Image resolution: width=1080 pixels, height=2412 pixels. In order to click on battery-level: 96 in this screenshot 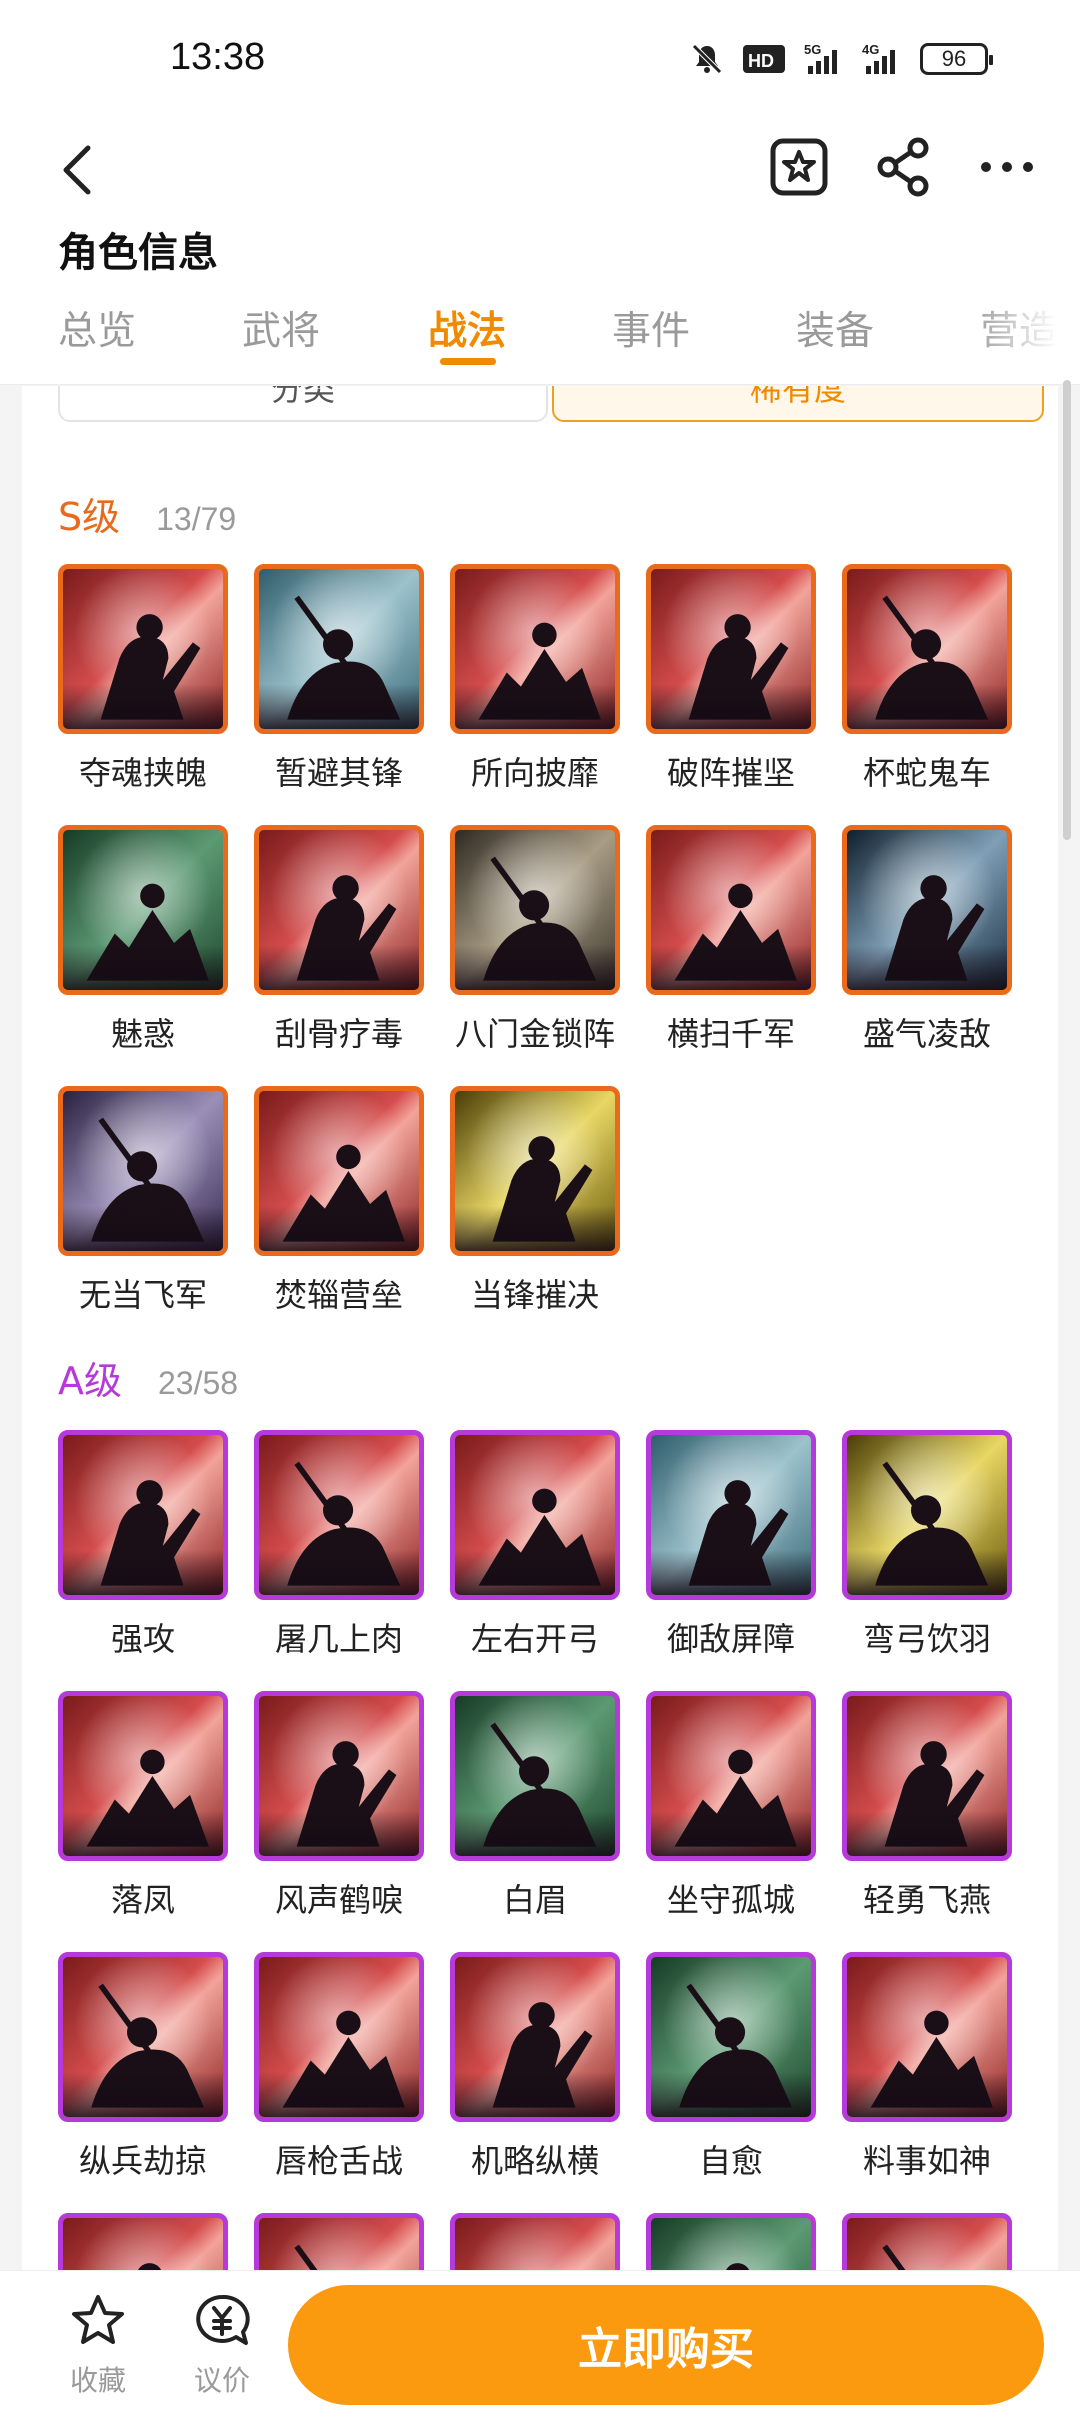, I will do `click(954, 58)`.